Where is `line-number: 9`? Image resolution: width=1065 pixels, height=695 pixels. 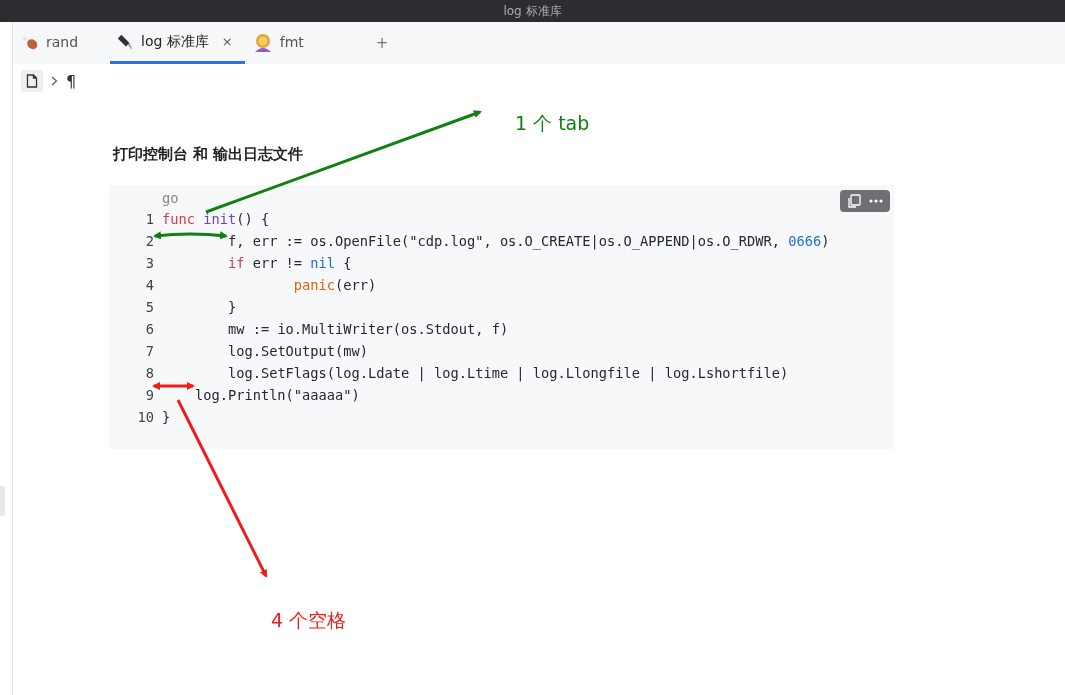 line-number: 9 is located at coordinates (149, 395).